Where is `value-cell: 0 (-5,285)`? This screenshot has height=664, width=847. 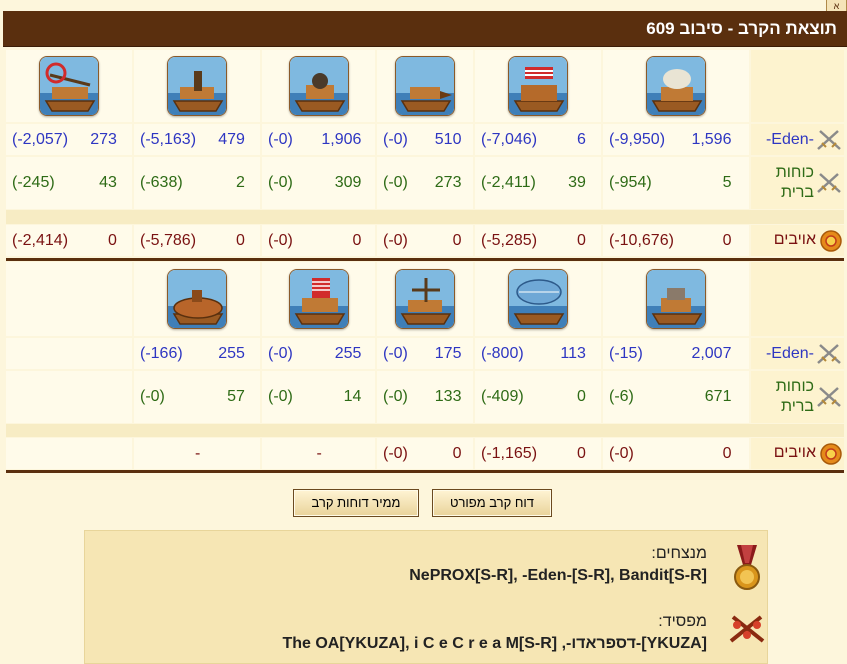 value-cell: 0 (-5,285) is located at coordinates (538, 240).